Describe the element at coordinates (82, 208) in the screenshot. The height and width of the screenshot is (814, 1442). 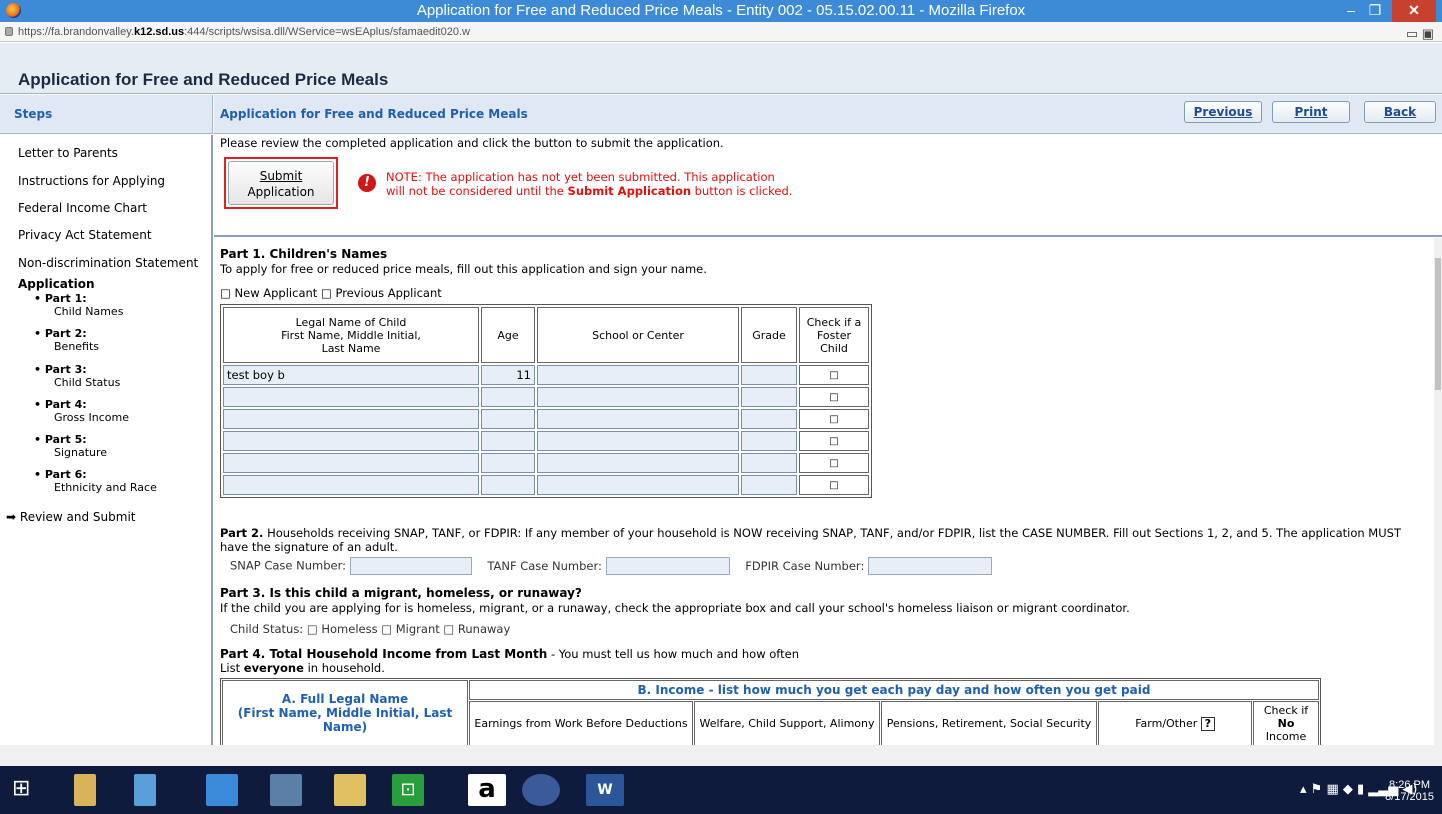
I see `sidebar-item-income-chart: Federal Income Chart` at that location.